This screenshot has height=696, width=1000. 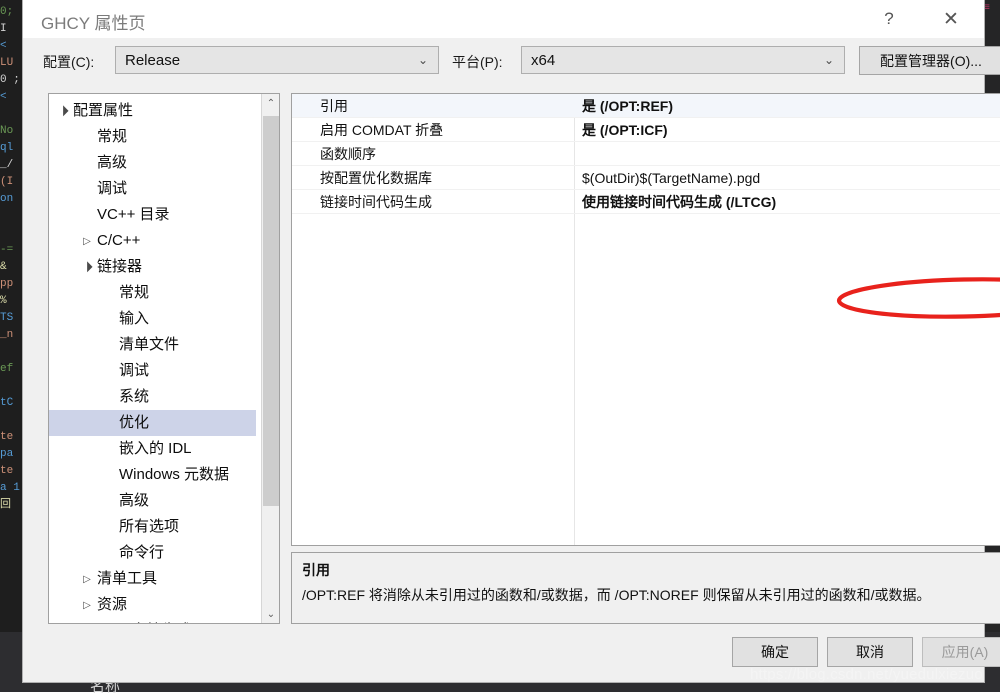 I want to click on editor-text-fragment: on, so click(x=7, y=199).